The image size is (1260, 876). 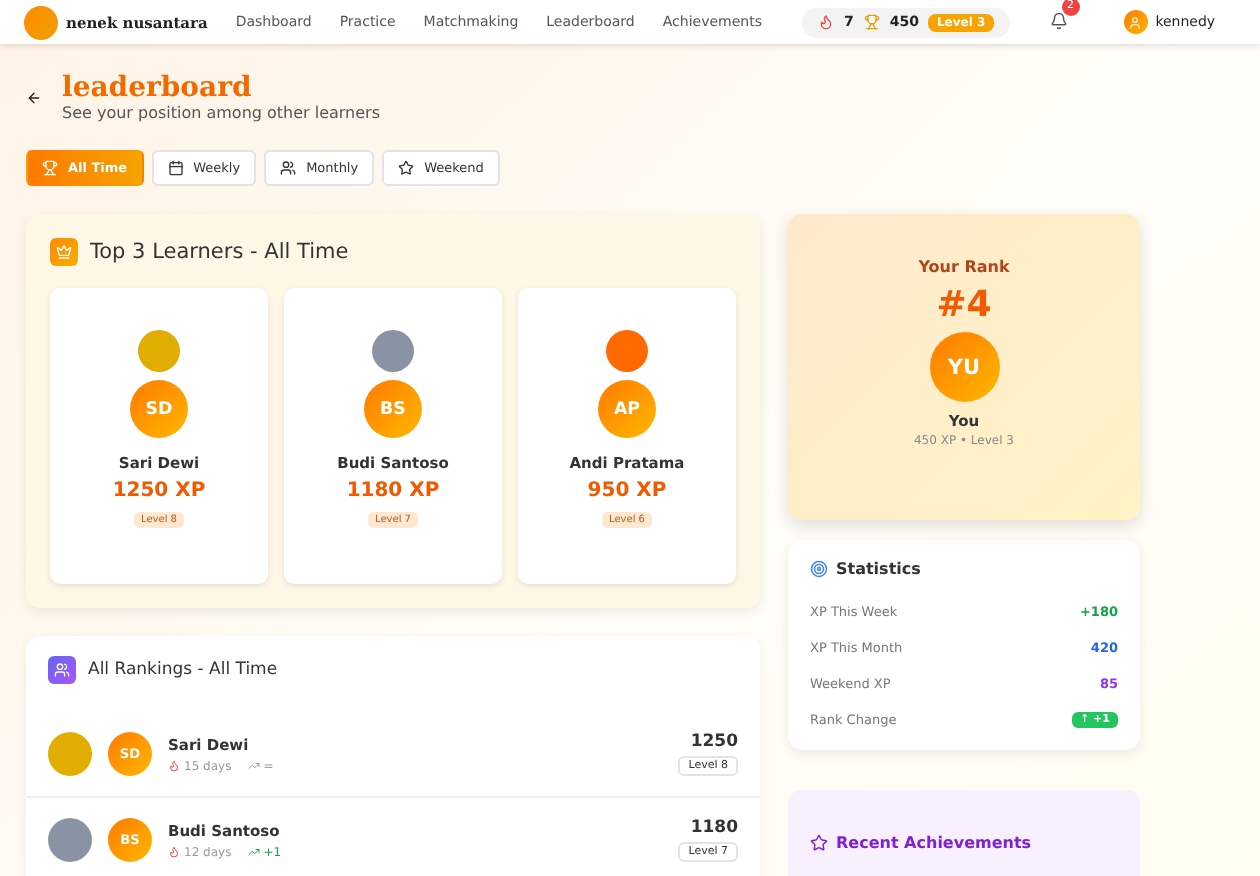 I want to click on card-title: Your Rank, so click(x=964, y=267).